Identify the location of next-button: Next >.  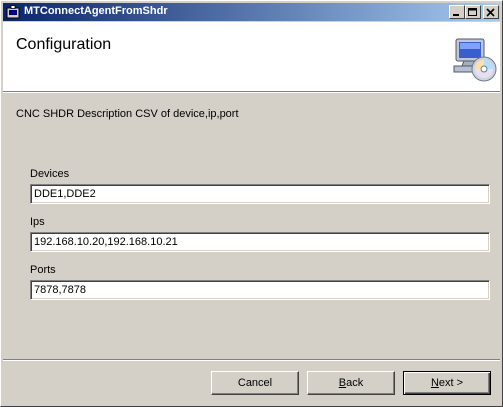
(447, 383).